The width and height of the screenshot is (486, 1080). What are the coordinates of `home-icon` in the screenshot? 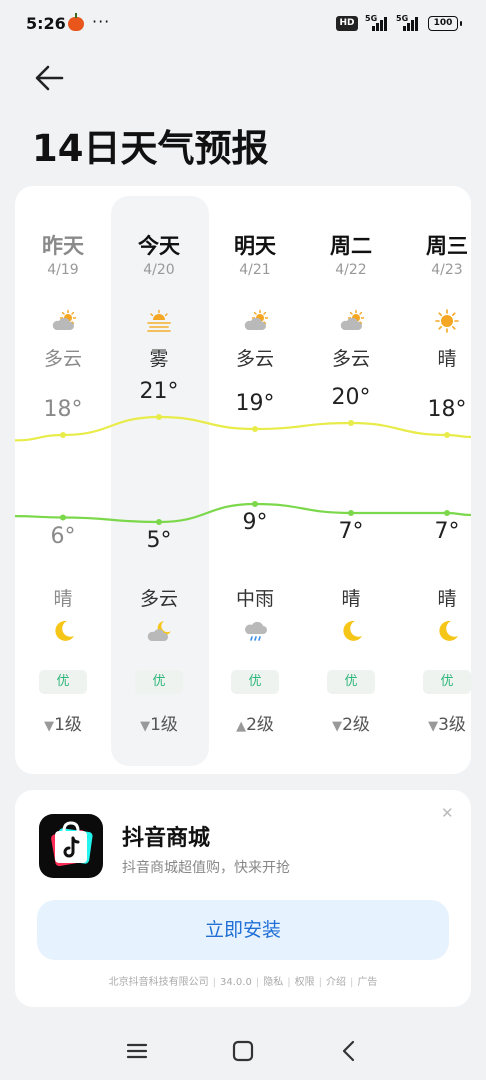 It's located at (243, 1051).